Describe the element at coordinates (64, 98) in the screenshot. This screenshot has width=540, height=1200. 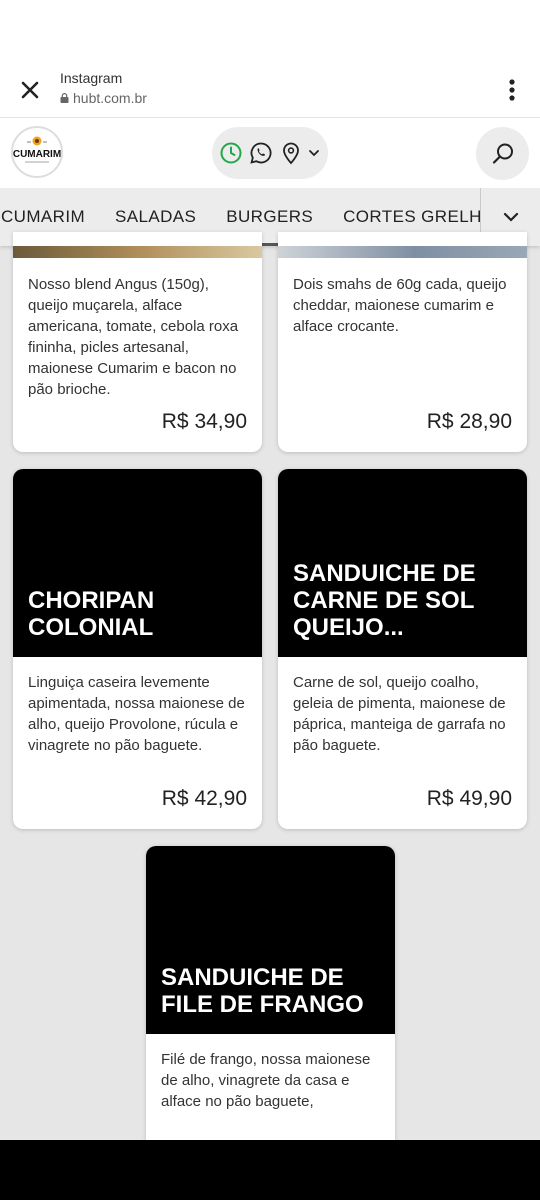
I see `lock-icon` at that location.